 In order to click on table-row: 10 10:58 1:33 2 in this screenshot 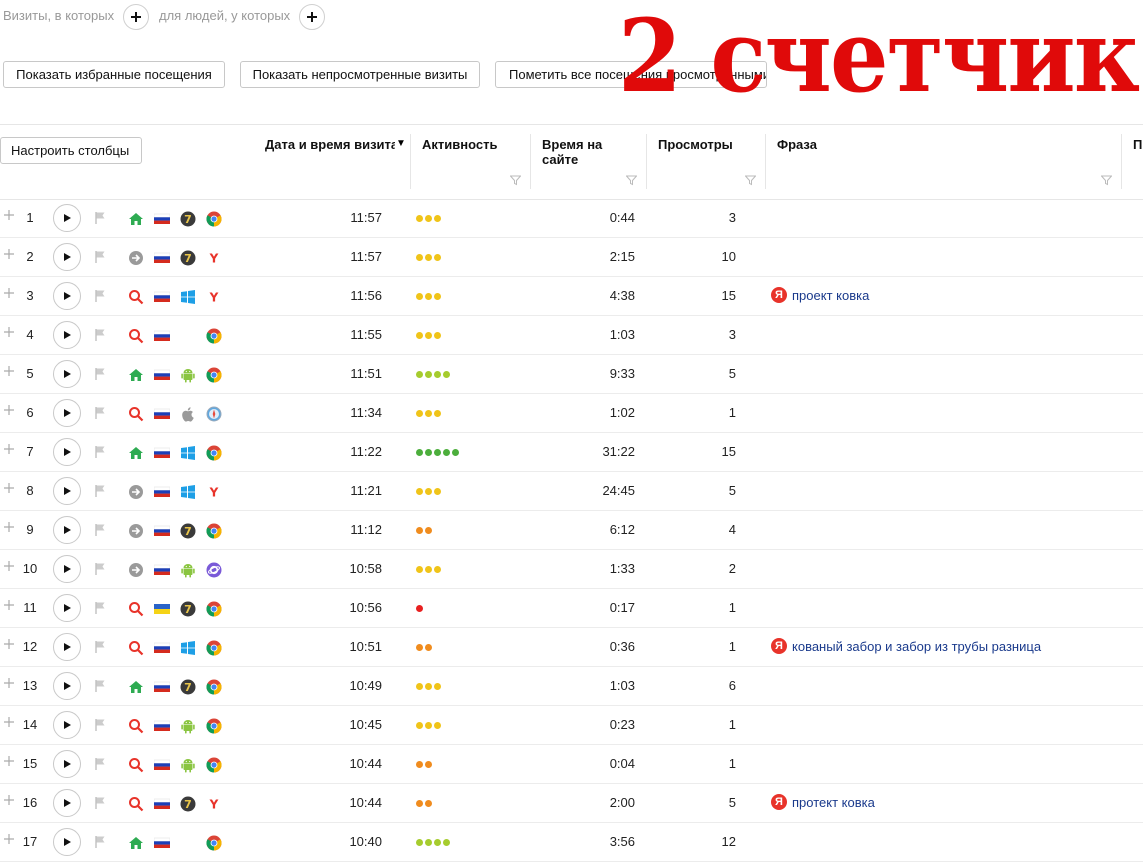, I will do `click(571, 569)`.